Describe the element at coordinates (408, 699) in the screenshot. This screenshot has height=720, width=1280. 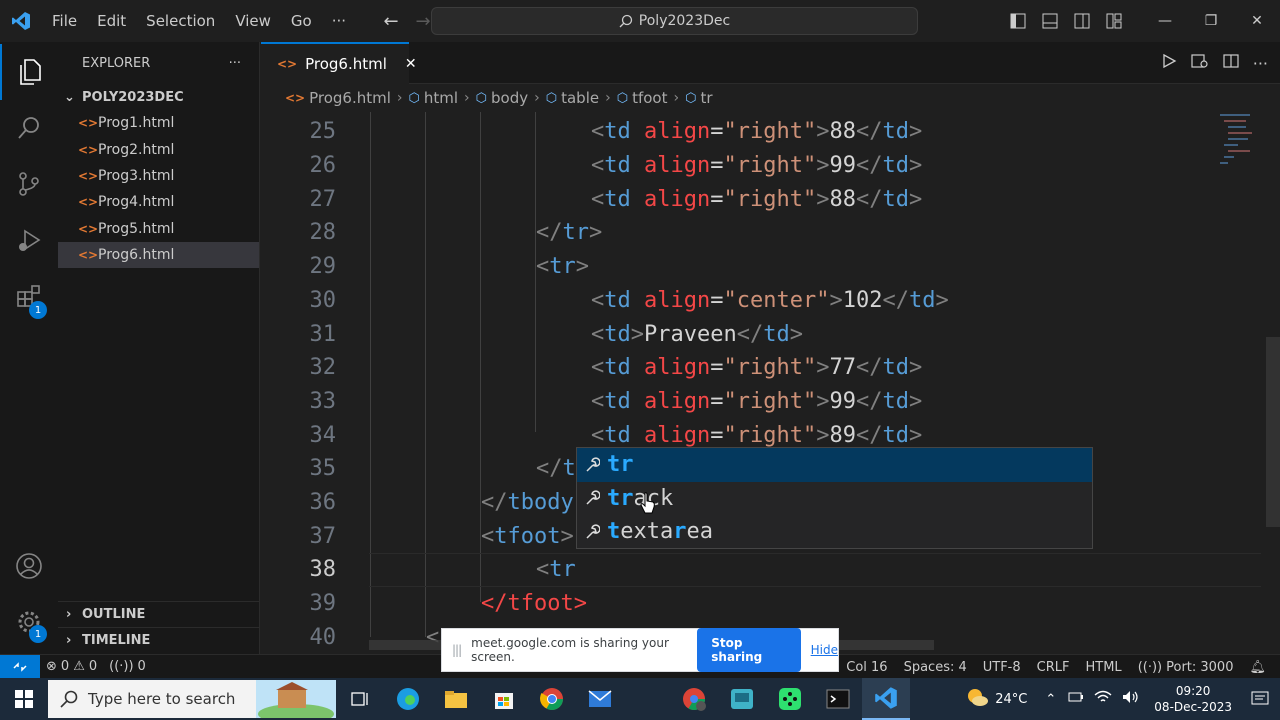
I see `edge-browser-icon` at that location.